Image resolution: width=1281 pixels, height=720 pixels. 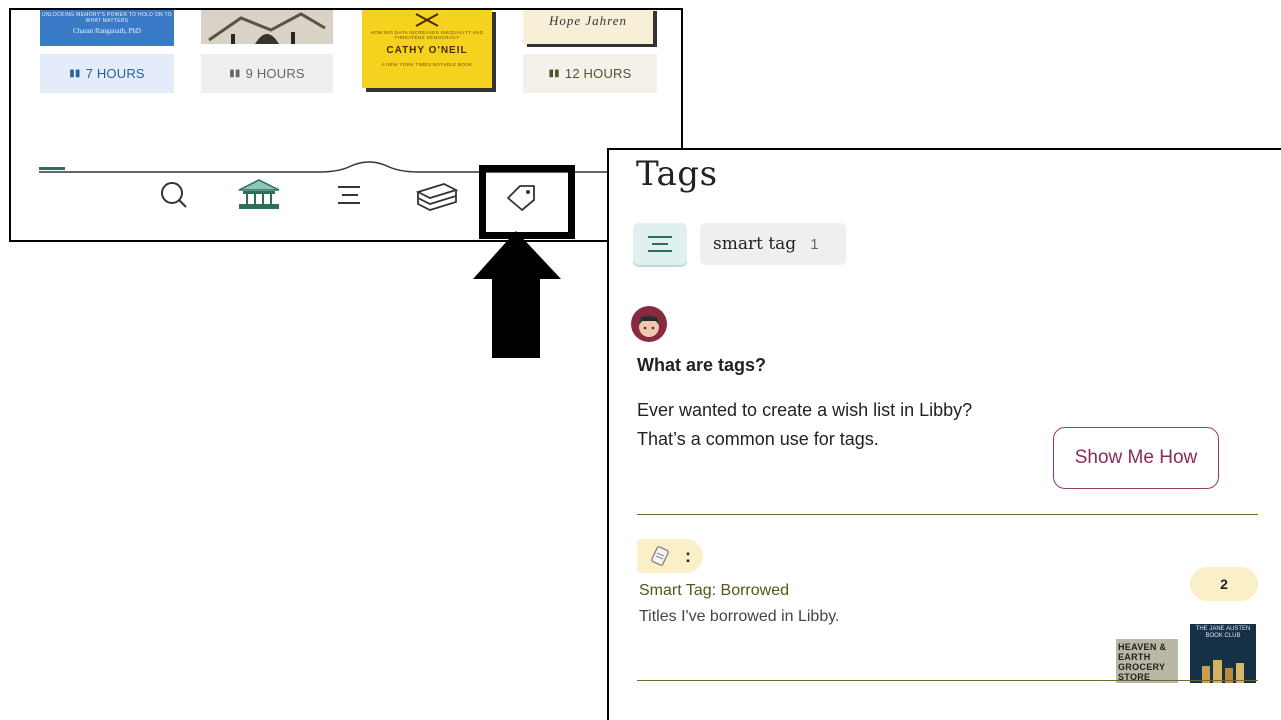 I want to click on libby-avatar-icon, so click(x=649, y=324).